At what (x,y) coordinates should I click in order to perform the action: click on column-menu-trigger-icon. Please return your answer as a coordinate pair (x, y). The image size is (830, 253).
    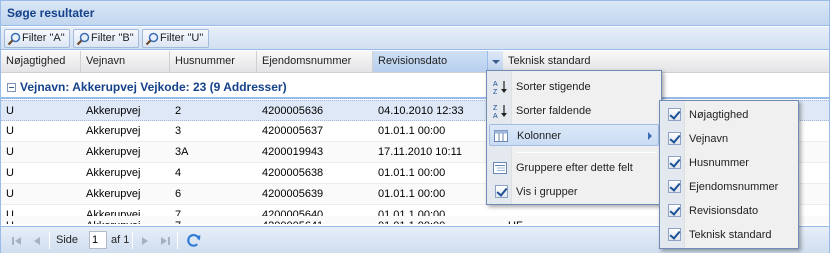
    Looking at the image, I should click on (495, 61).